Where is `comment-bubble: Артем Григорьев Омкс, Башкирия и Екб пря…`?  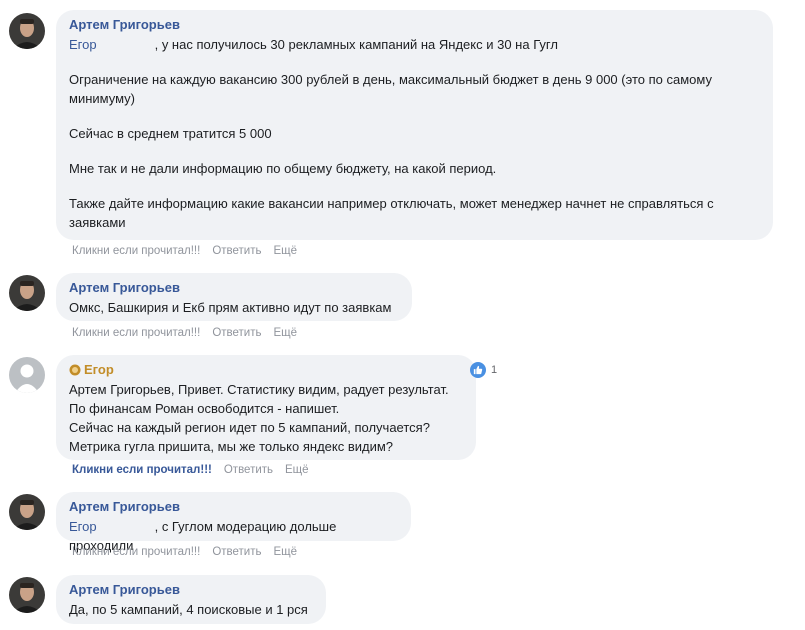
comment-bubble: Артем Григорьев Омкс, Башкирия и Екб пря… is located at coordinates (234, 297).